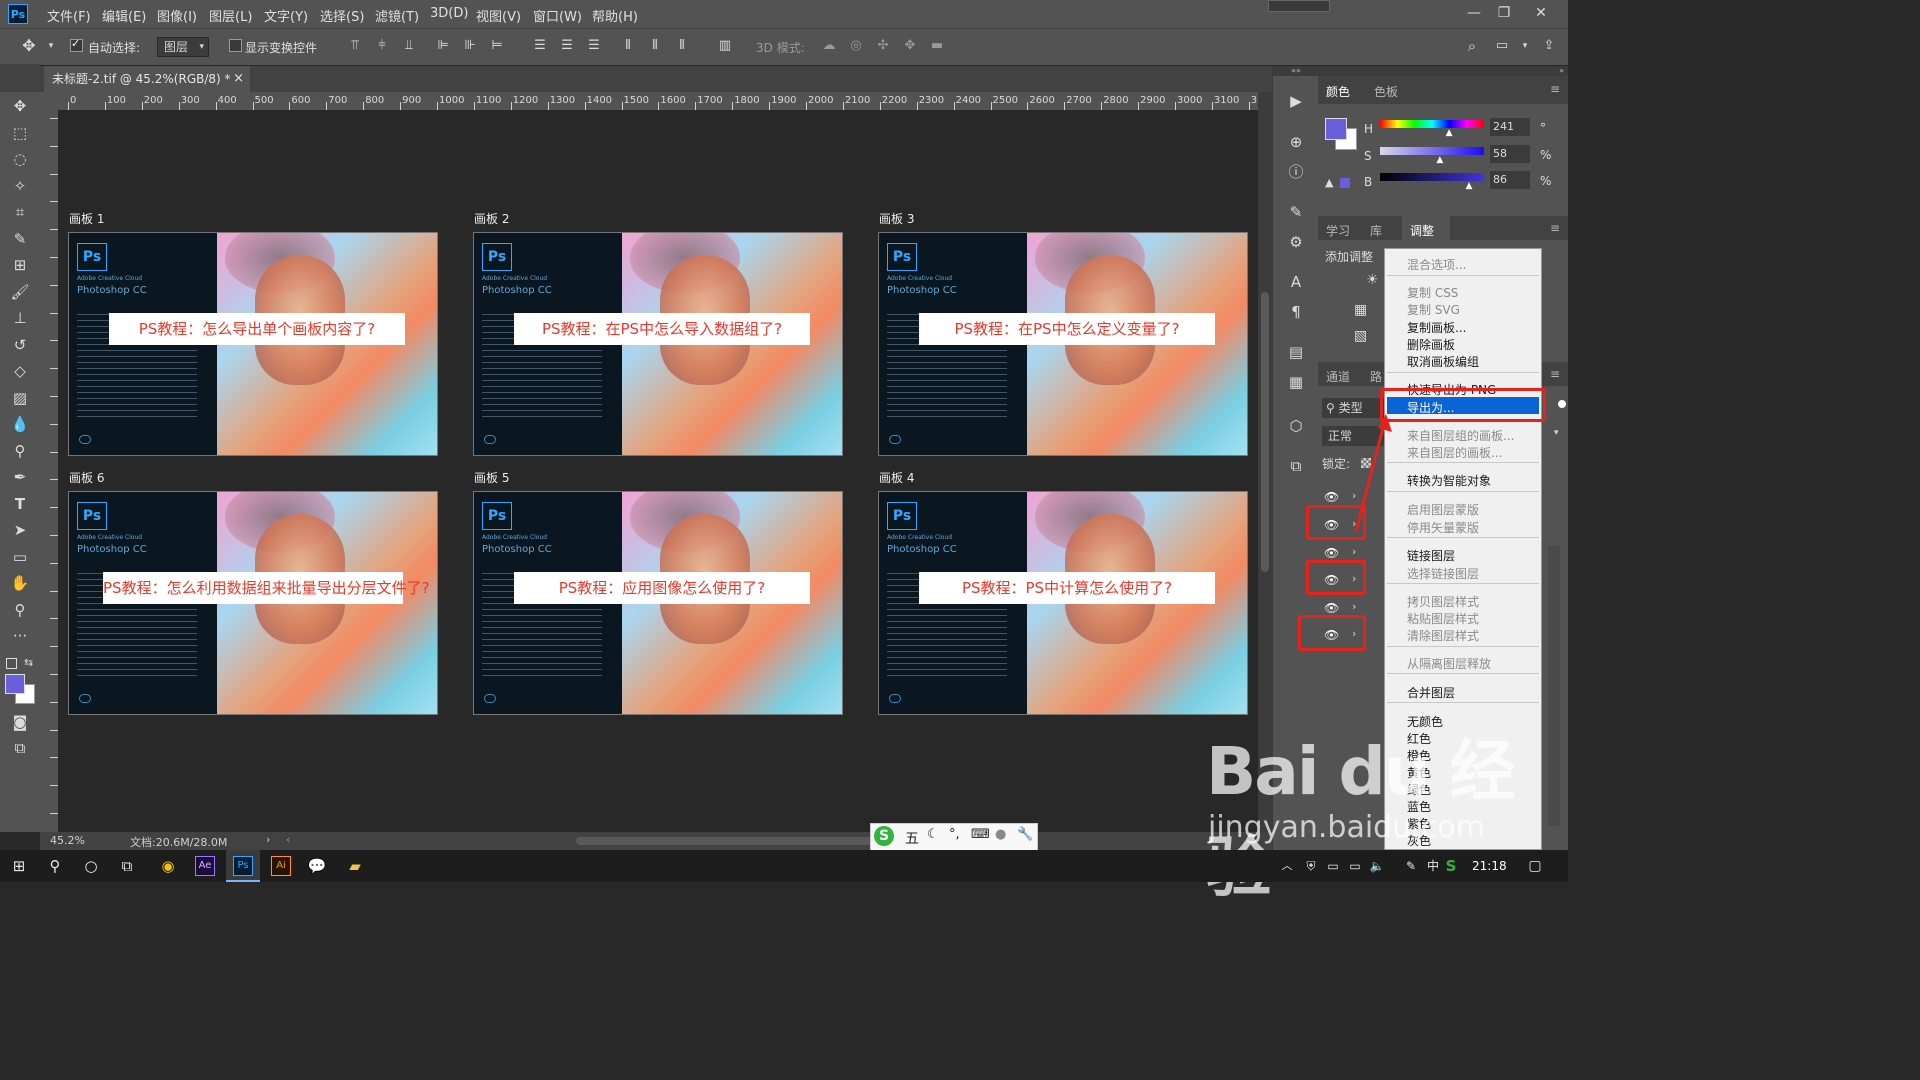  Describe the element at coordinates (1296, 312) in the screenshot. I see `paragraph-icon: ¶` at that location.